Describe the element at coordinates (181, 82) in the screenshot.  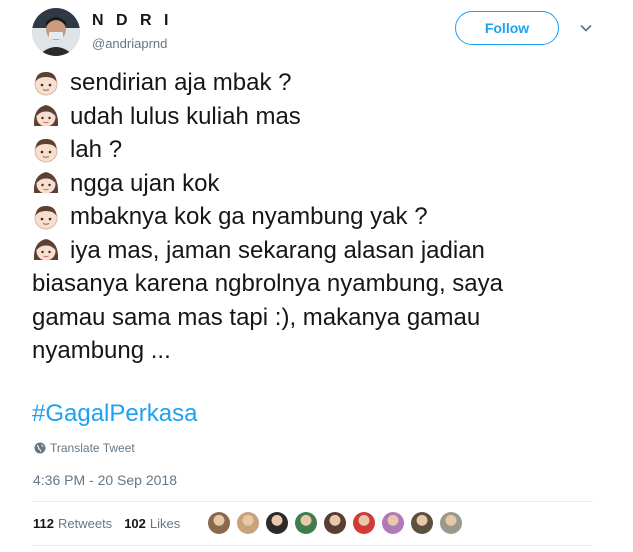
I see `dialog-text: sendirian aja mbak ?` at that location.